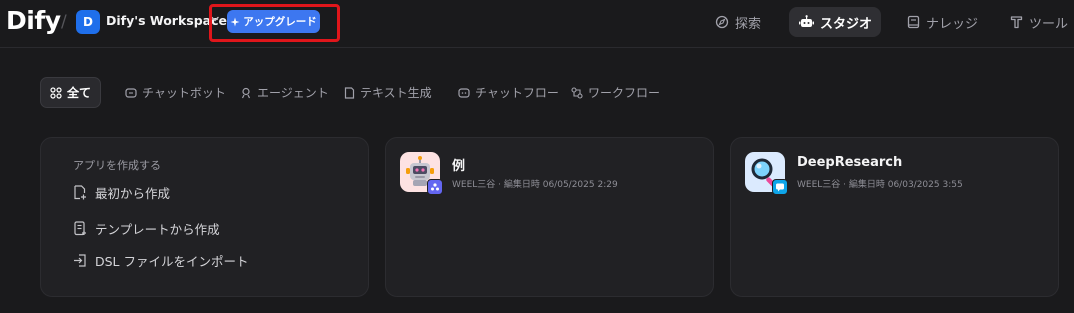 This screenshot has width=1074, height=313. I want to click on robot-icon, so click(806, 21).